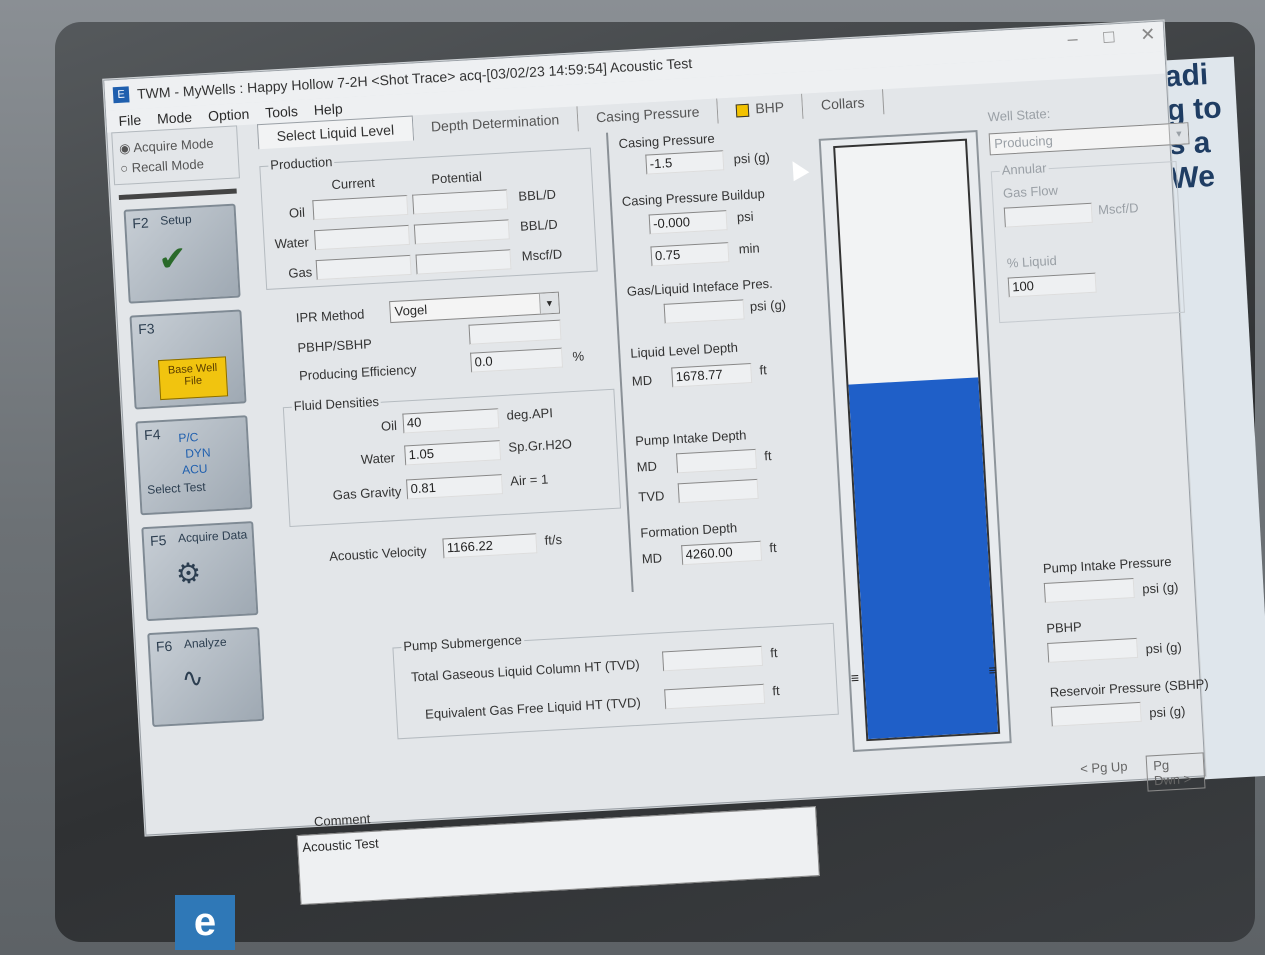 This screenshot has width=1265, height=955. Describe the element at coordinates (690, 438) in the screenshot. I see `pump-intake-depth-label: Pump Intake Depth` at that location.